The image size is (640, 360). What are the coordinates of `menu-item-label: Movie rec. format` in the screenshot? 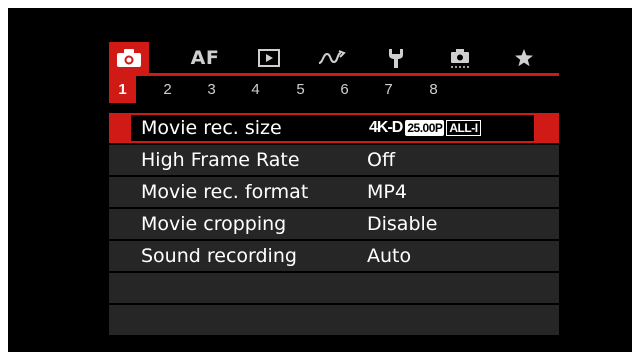 It's located at (225, 192).